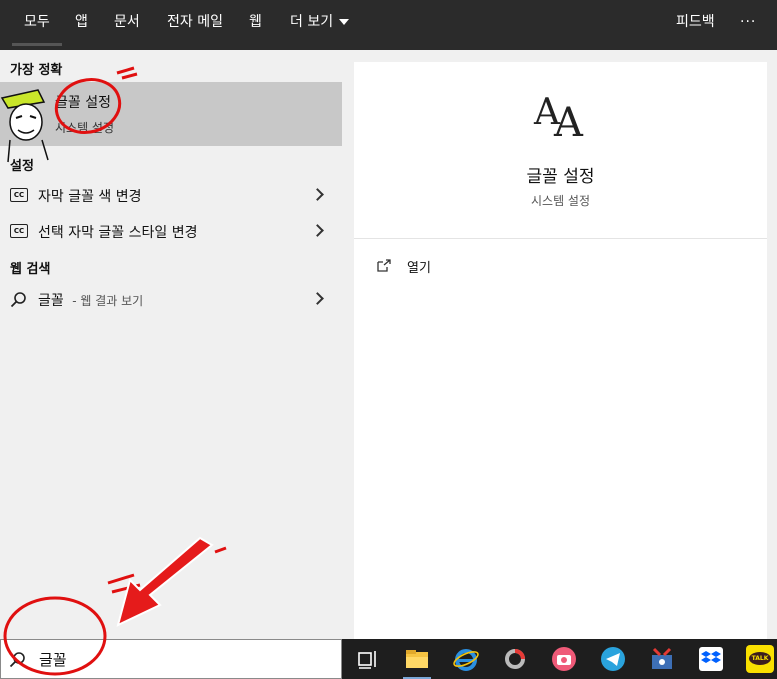 The width and height of the screenshot is (777, 679). I want to click on tab-web: 웹, so click(255, 25).